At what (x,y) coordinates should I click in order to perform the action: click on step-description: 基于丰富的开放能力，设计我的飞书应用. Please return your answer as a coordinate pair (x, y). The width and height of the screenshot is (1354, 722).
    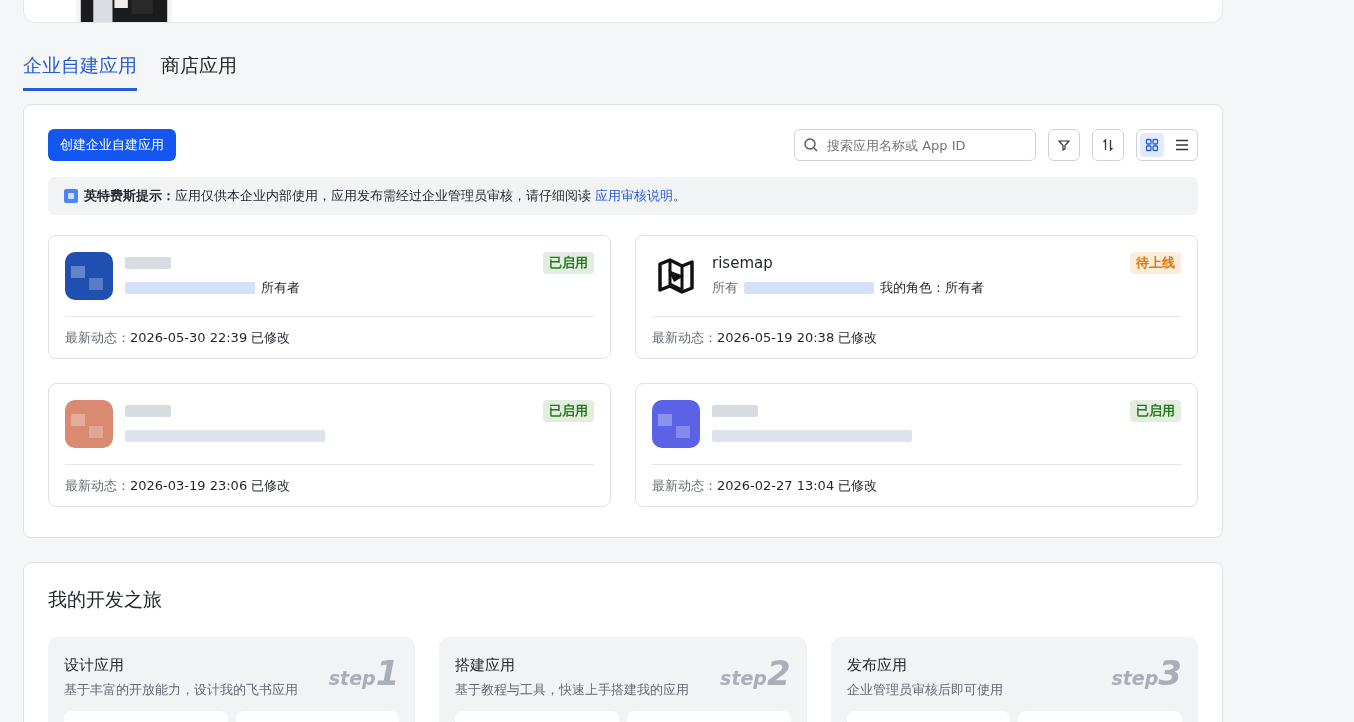
    Looking at the image, I should click on (181, 690).